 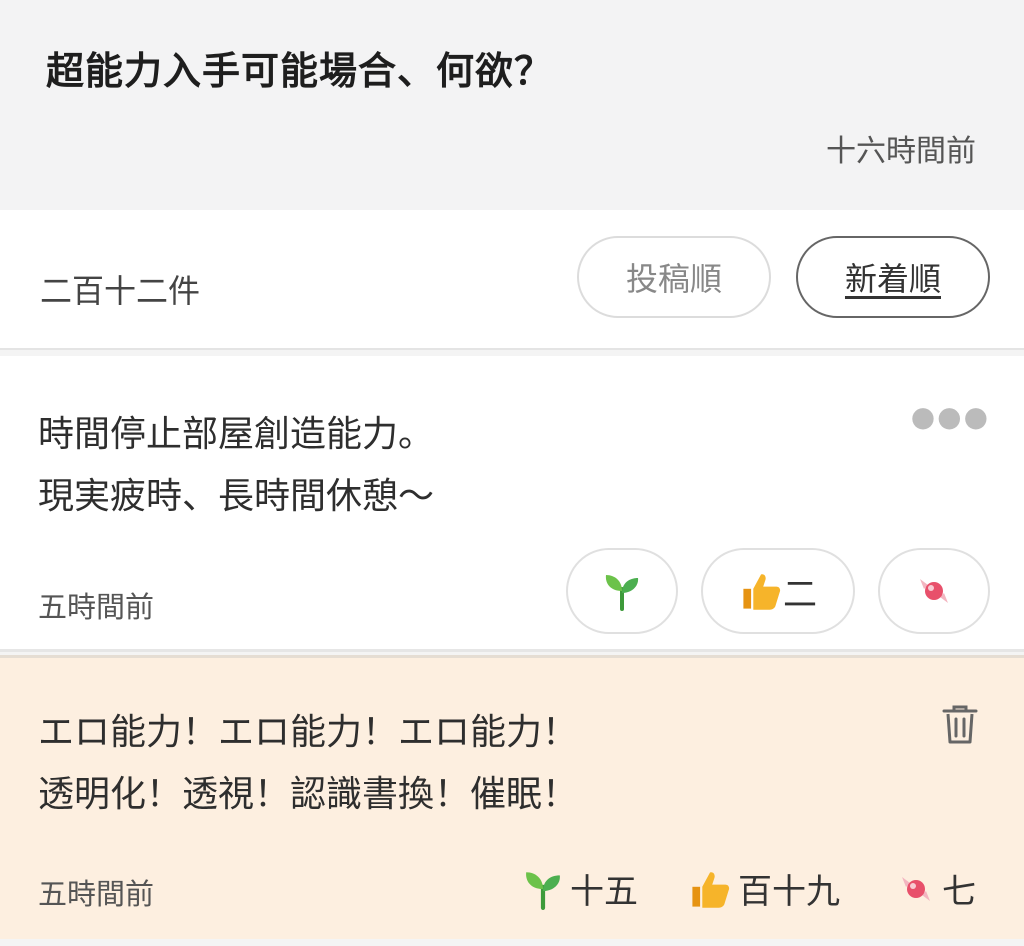 What do you see at coordinates (893, 277) in the screenshot?
I see `sort-by-newest-button: 新着順` at bounding box center [893, 277].